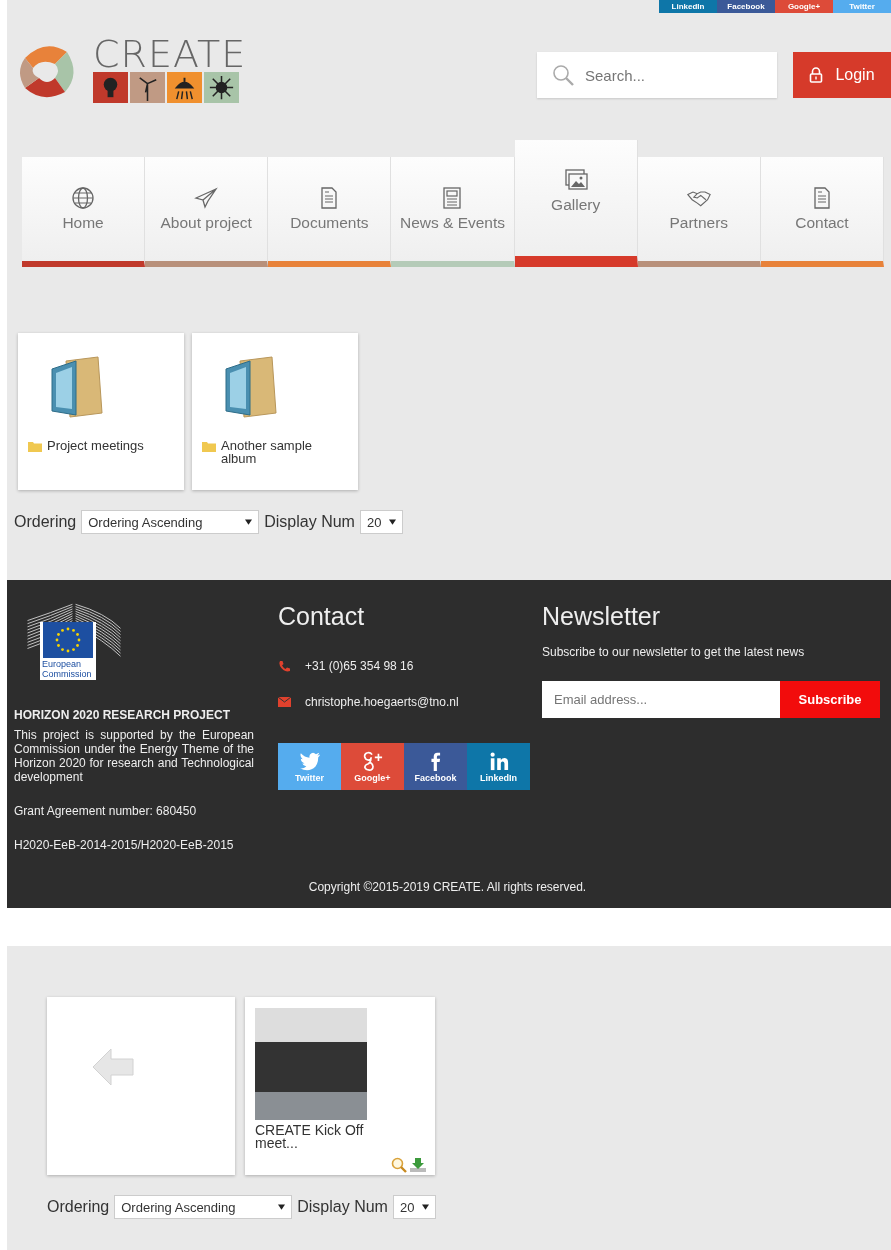 The width and height of the screenshot is (891, 1250). Describe the element at coordinates (830, 699) in the screenshot. I see `subscribe-button: Subscribe` at that location.